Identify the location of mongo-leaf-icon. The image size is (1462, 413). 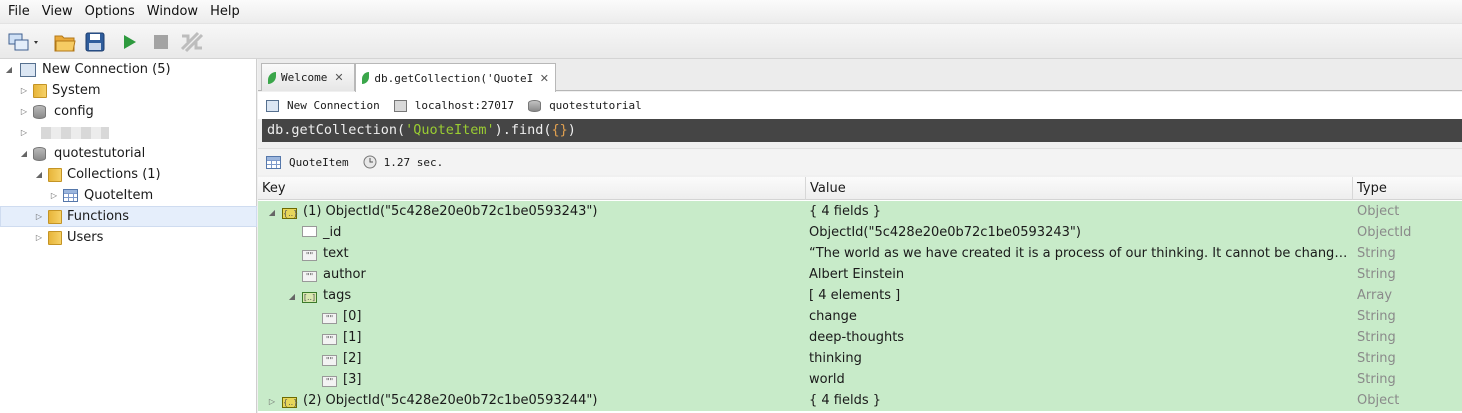
(272, 77).